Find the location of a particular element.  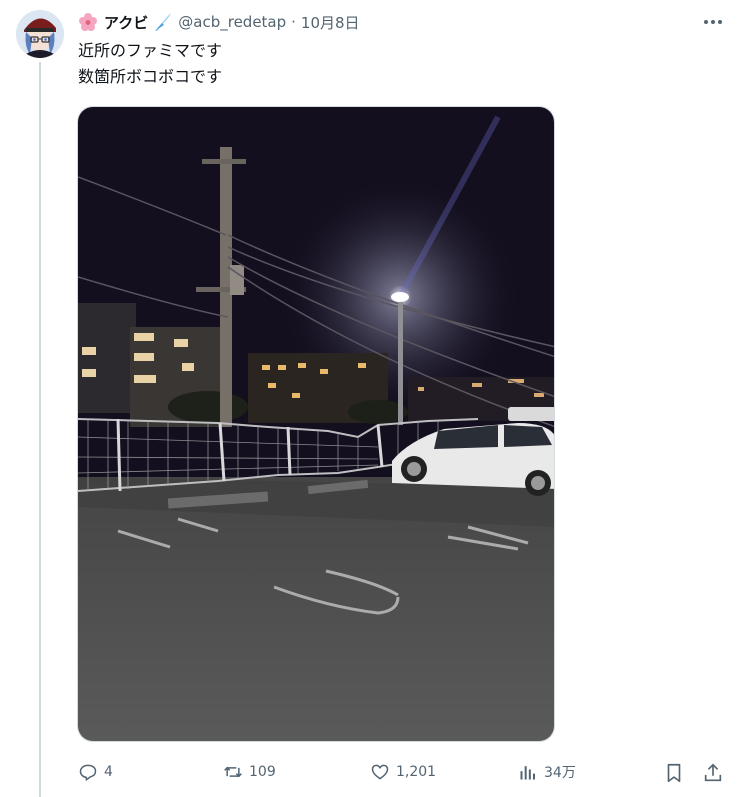

tweet-text-line: 数箇所ボコボコです is located at coordinates (150, 76).